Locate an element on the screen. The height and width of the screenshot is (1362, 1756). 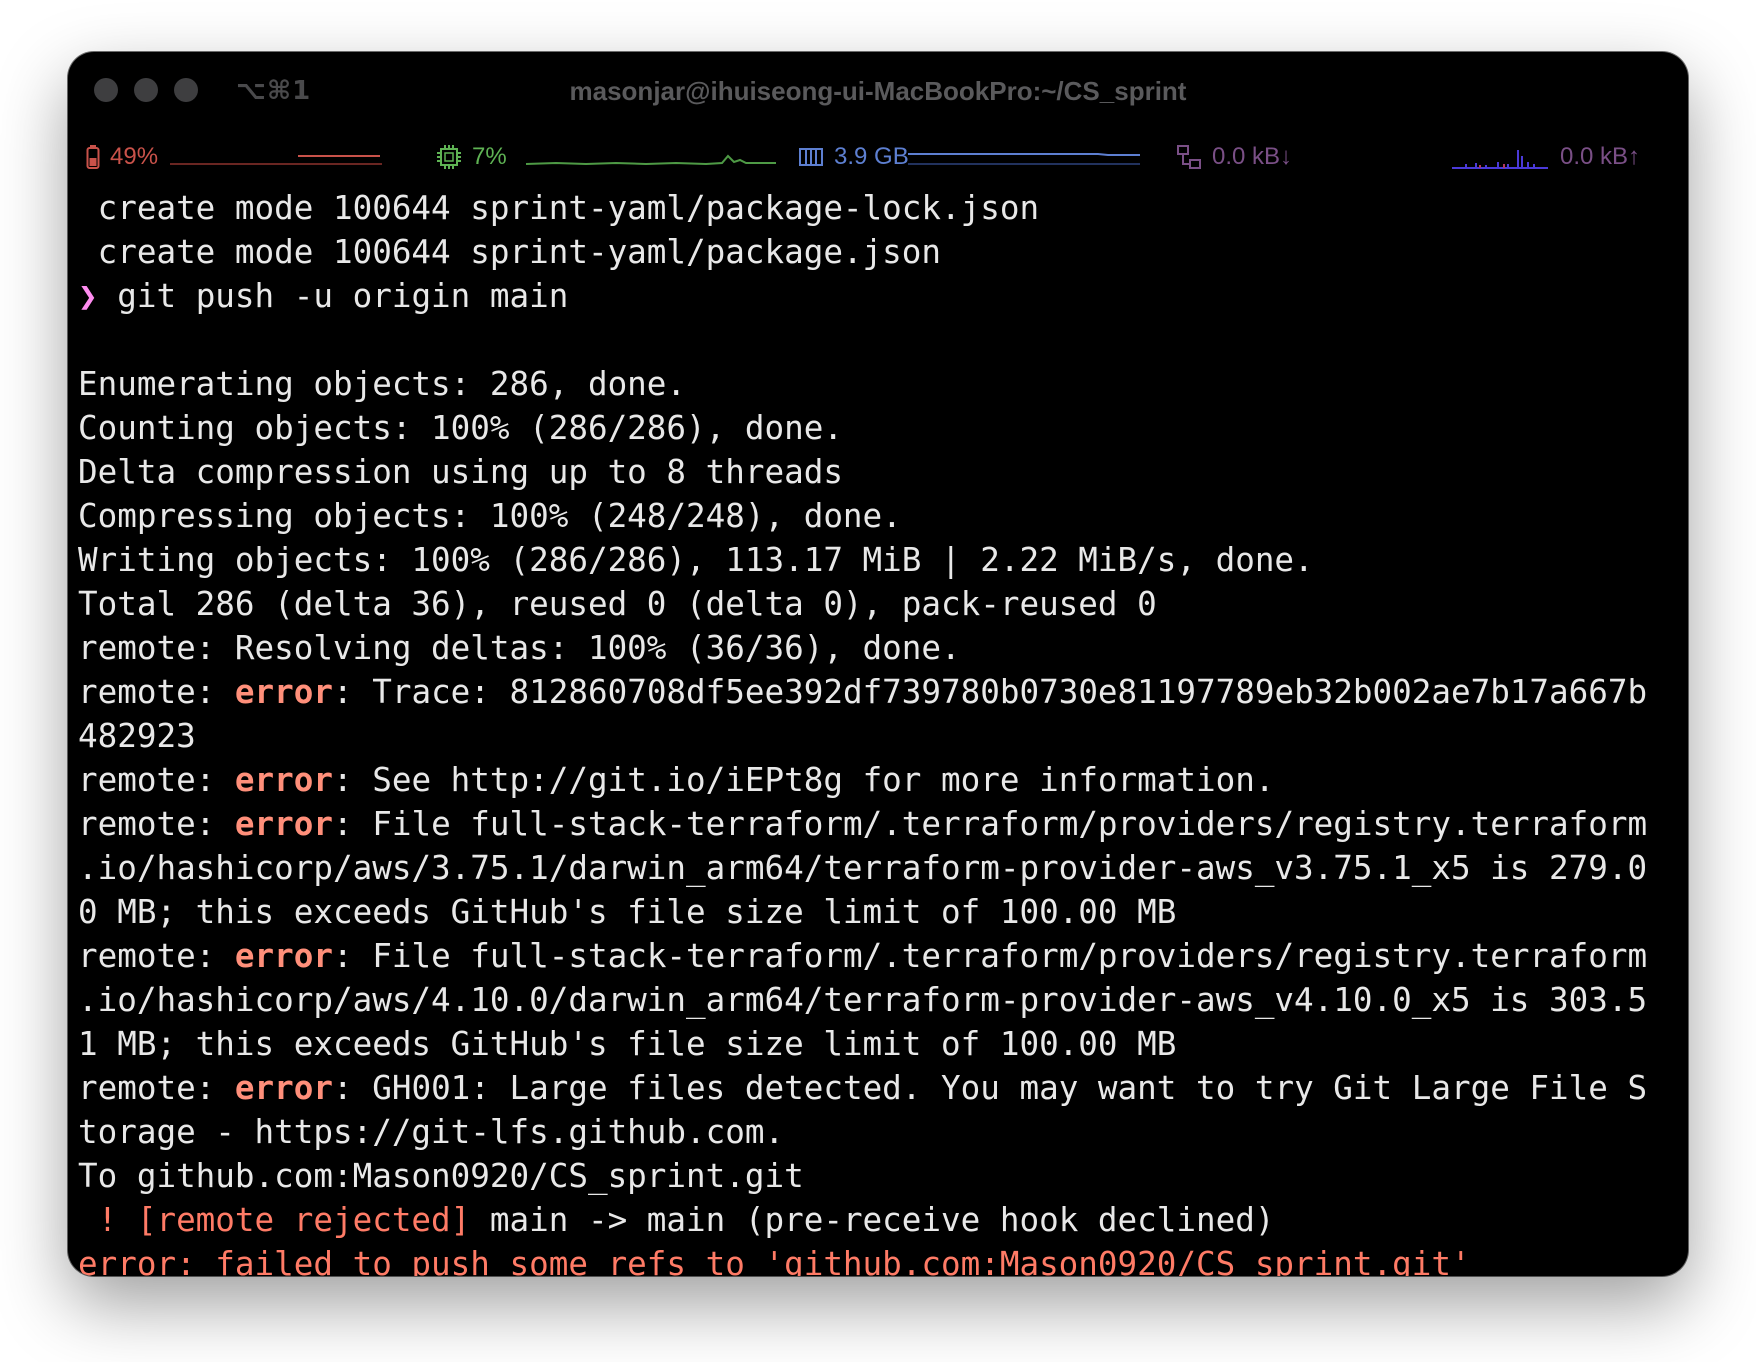
memory-sparkline is located at coordinates (1024, 159).